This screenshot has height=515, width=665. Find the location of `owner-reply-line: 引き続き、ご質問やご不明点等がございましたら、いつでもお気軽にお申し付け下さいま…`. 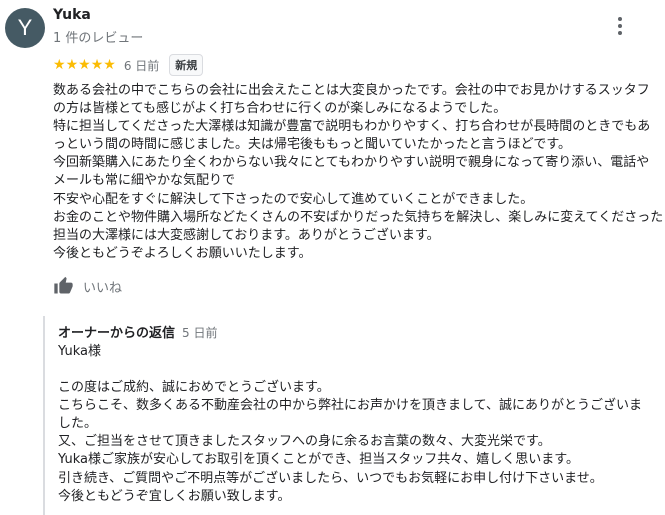

owner-reply-line: 引き続き、ご質問やご不明点等がございましたら、いつでもお気軽にお申し付け下さいま… is located at coordinates (330, 478).